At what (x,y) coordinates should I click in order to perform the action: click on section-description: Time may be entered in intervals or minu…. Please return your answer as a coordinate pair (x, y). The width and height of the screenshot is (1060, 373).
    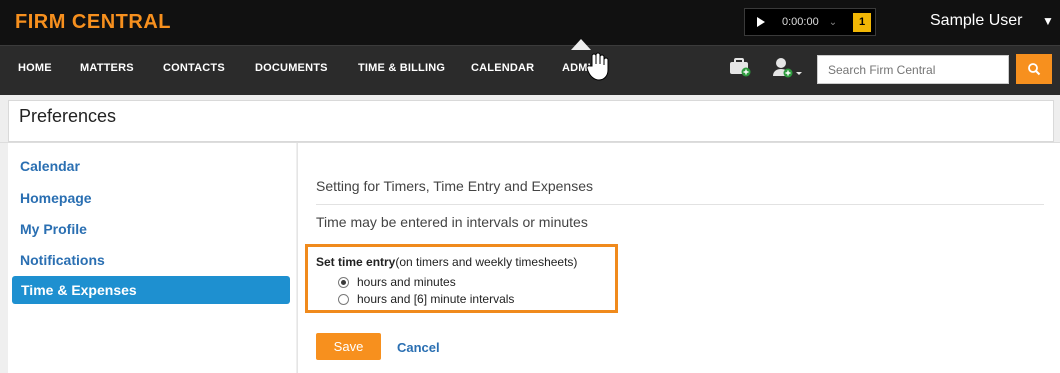
    Looking at the image, I should click on (452, 222).